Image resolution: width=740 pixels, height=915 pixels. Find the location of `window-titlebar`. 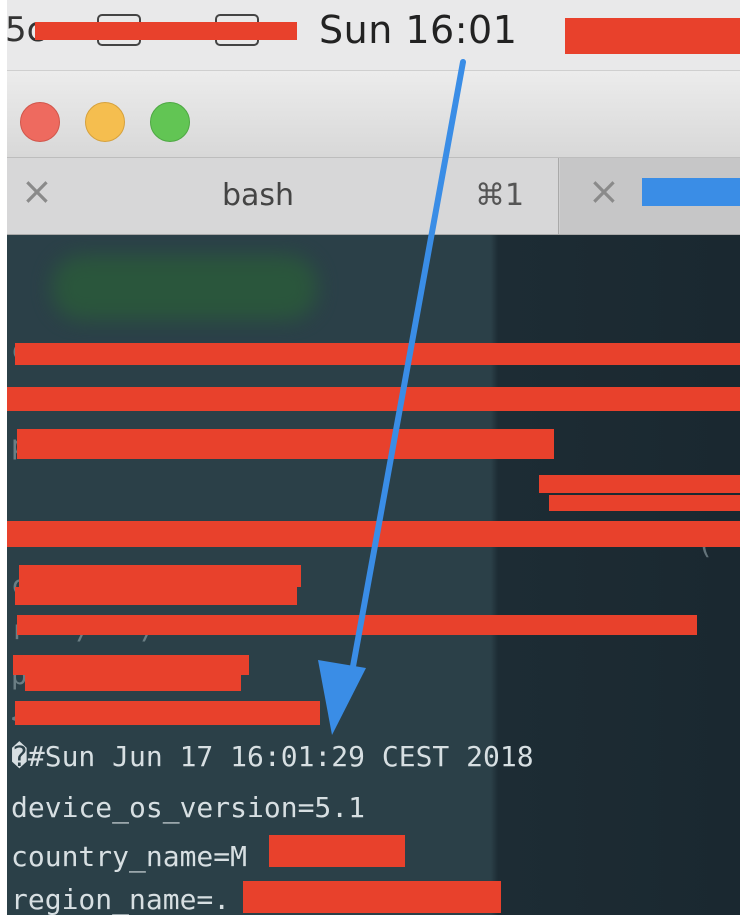

window-titlebar is located at coordinates (373, 114).